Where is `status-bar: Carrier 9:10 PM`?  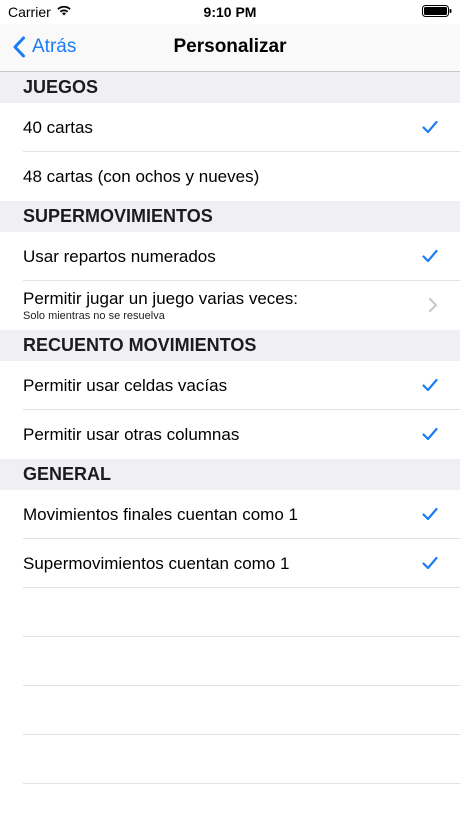 status-bar: Carrier 9:10 PM is located at coordinates (230, 12).